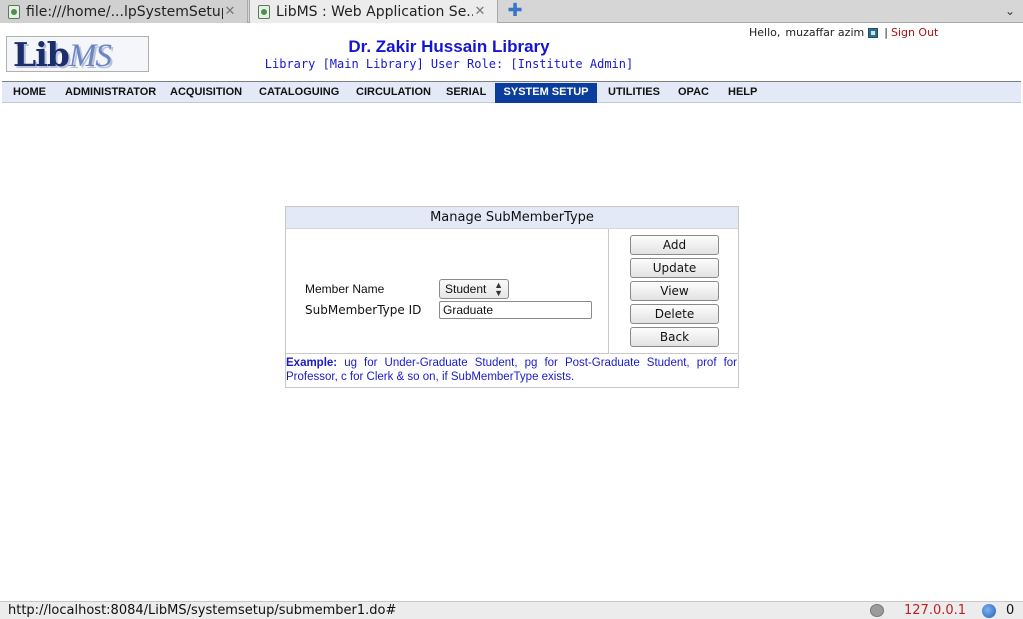  I want to click on nav-home: HOME, so click(29, 92).